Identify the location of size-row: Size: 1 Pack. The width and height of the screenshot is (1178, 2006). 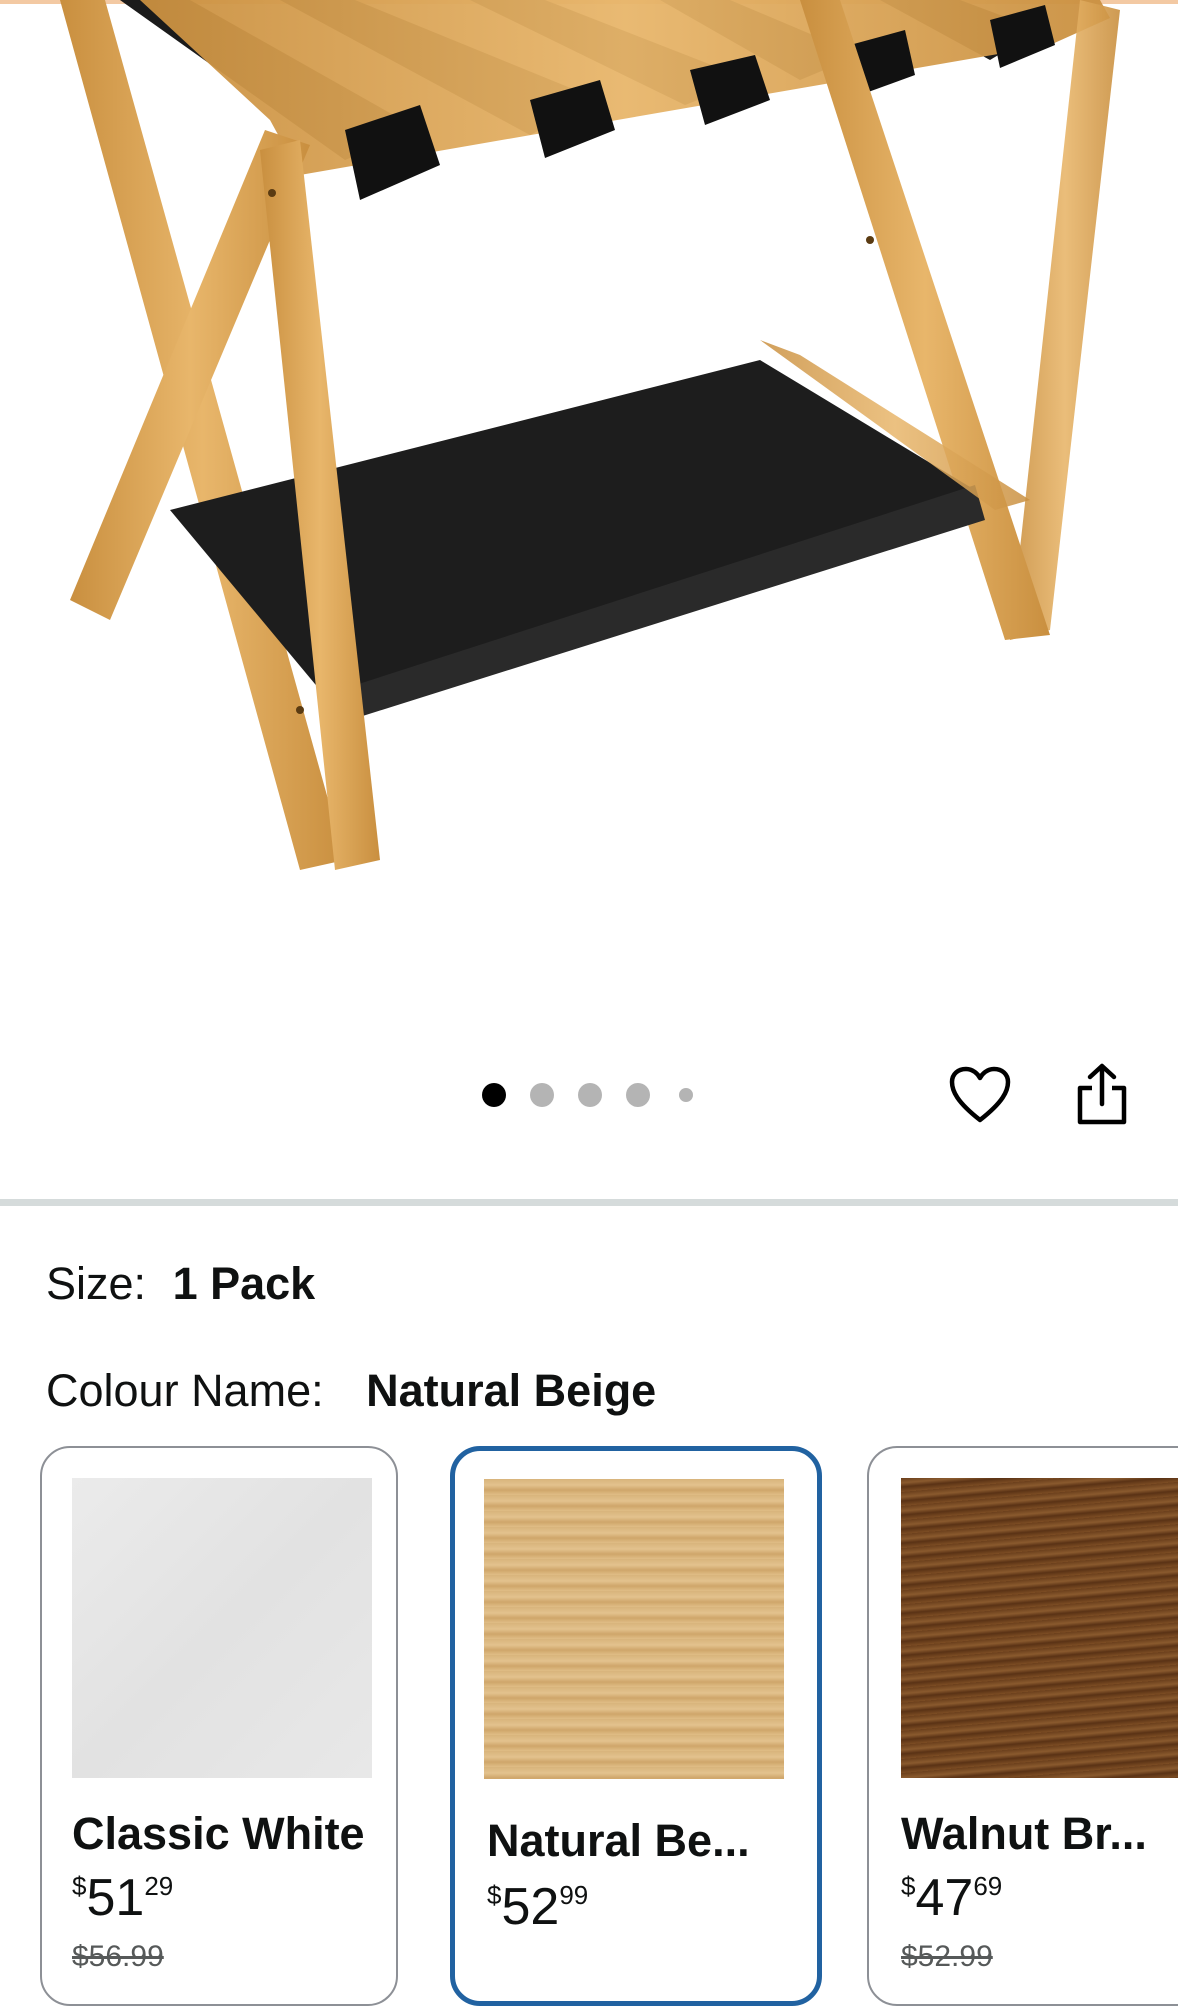
(180, 1284).